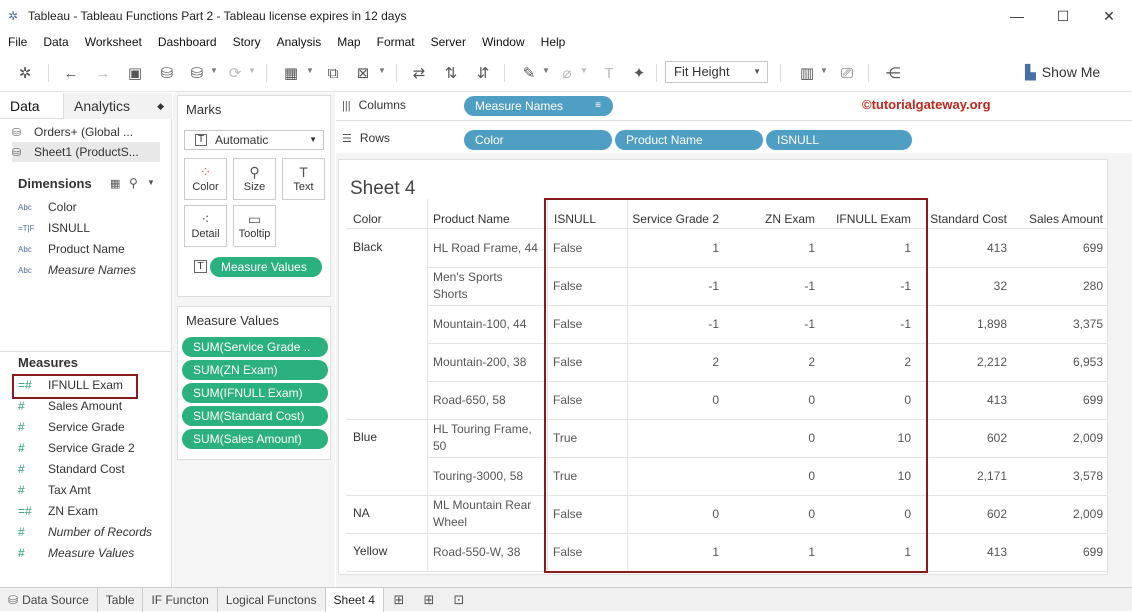  Describe the element at coordinates (103, 73) in the screenshot. I see `redo-icon: →` at that location.